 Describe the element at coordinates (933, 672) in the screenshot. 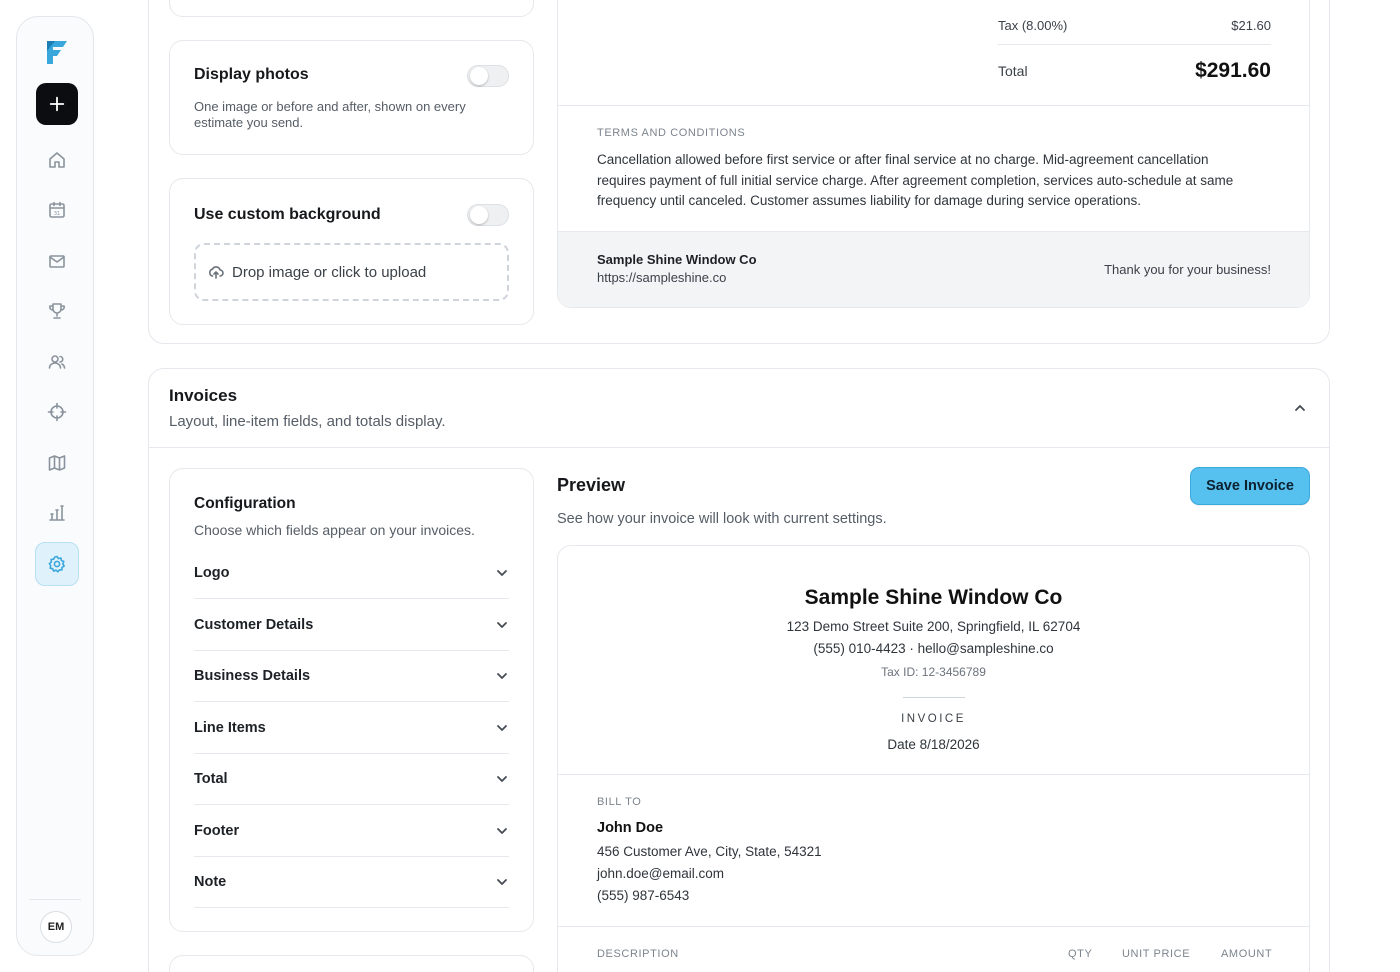

I see `invoice-tax-id: Tax ID: 12-3456789` at that location.